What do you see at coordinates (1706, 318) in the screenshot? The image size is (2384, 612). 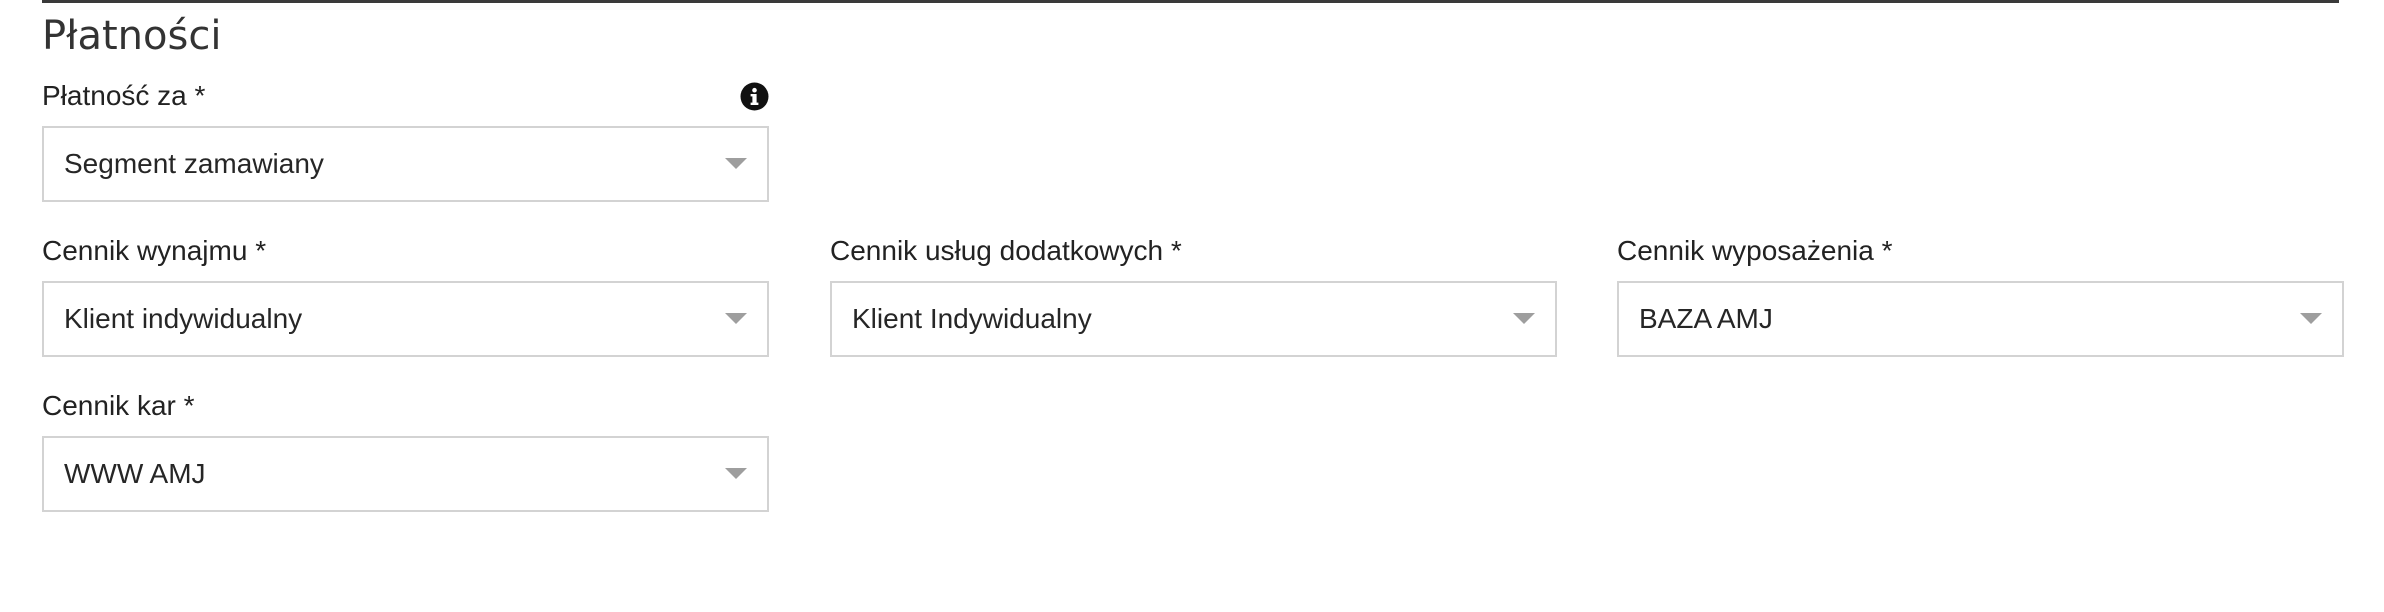 I see `equipment-pricelist-value: BAZA AMJ` at bounding box center [1706, 318].